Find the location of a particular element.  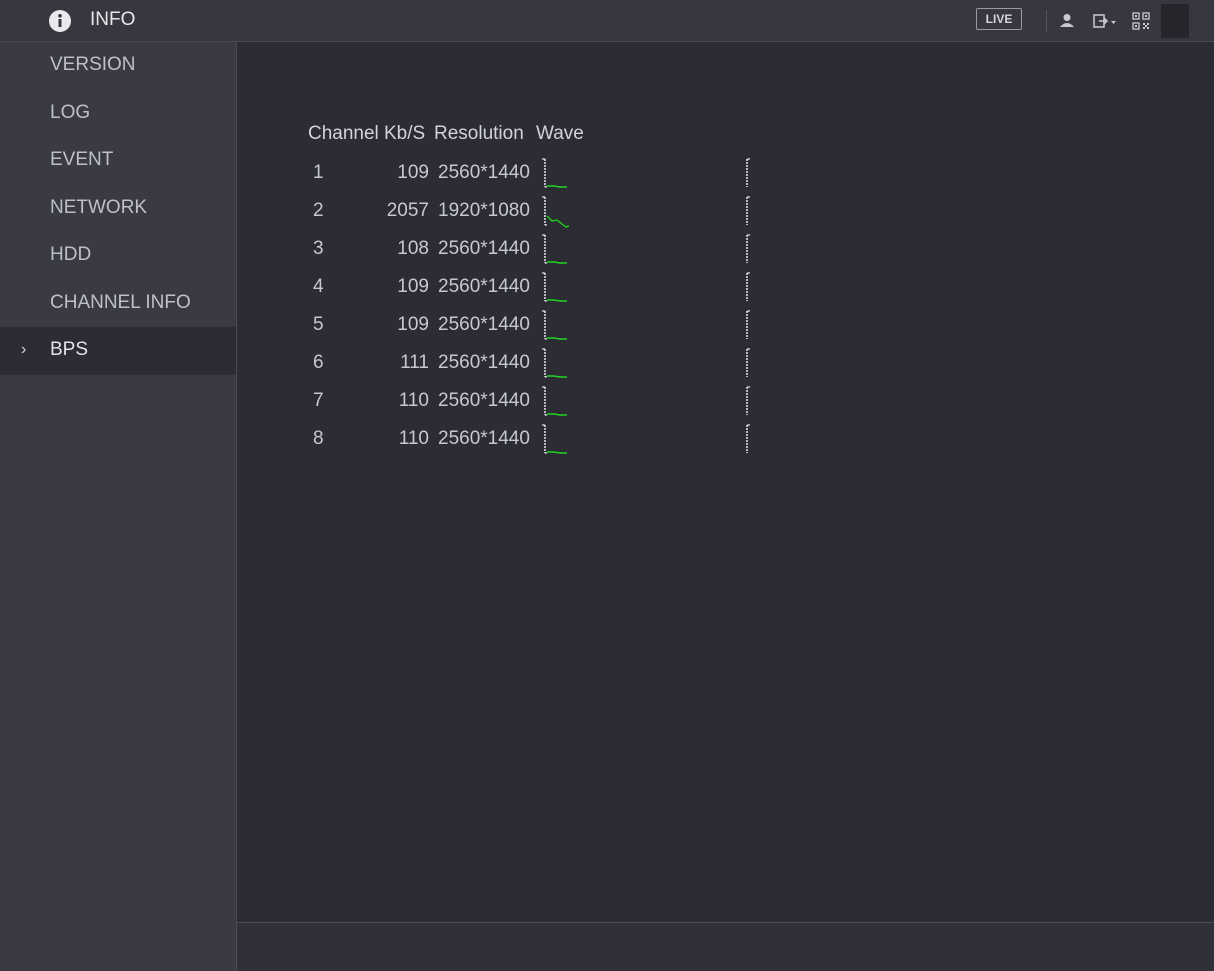

sidebar-item-bps: › BPS is located at coordinates (118, 351).